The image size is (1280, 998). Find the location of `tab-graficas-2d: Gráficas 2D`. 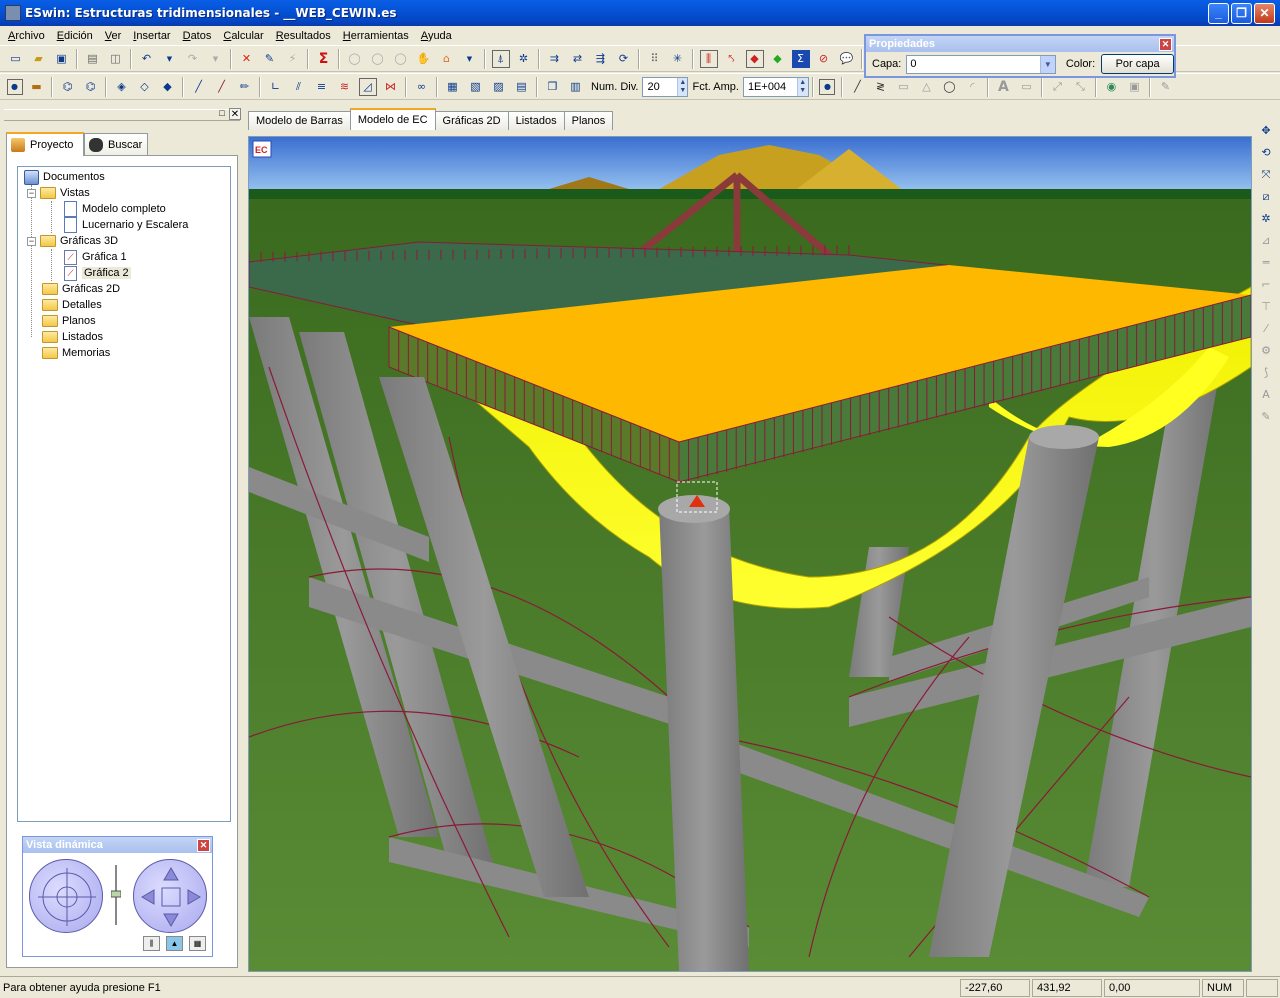

tab-graficas-2d: Gráficas 2D is located at coordinates (471, 120).